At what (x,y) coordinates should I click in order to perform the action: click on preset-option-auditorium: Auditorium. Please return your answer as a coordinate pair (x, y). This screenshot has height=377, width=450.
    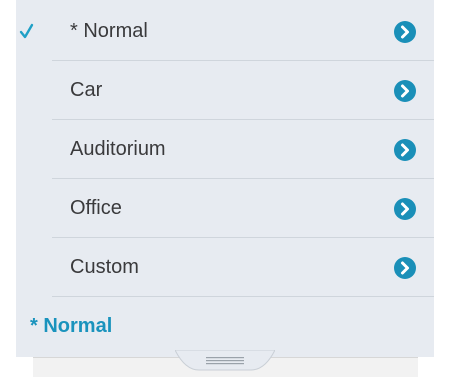
    Looking at the image, I should click on (225, 149).